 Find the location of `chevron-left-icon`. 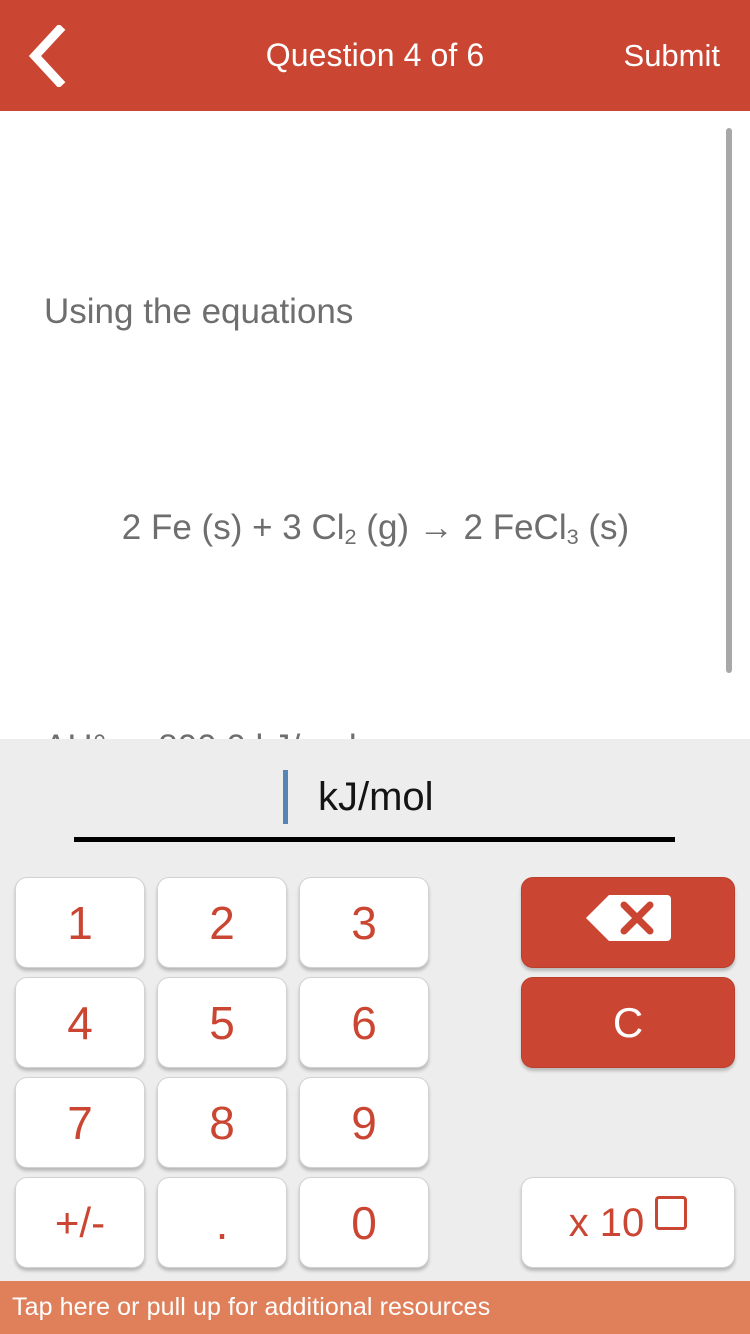

chevron-left-icon is located at coordinates (48, 55).